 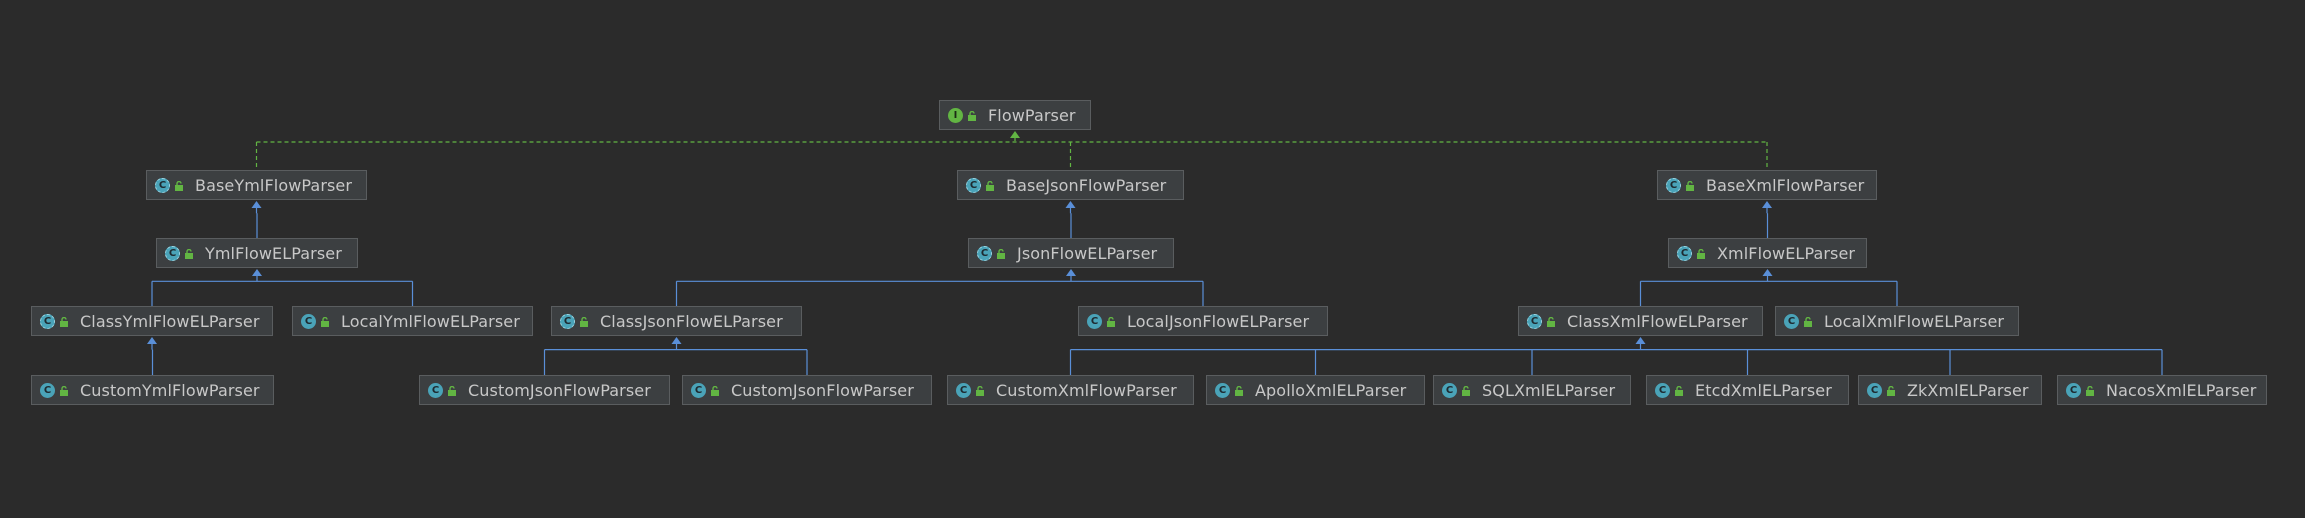 What do you see at coordinates (1070, 204) in the screenshot?
I see `arrowhead-base-json-flow-parser` at bounding box center [1070, 204].